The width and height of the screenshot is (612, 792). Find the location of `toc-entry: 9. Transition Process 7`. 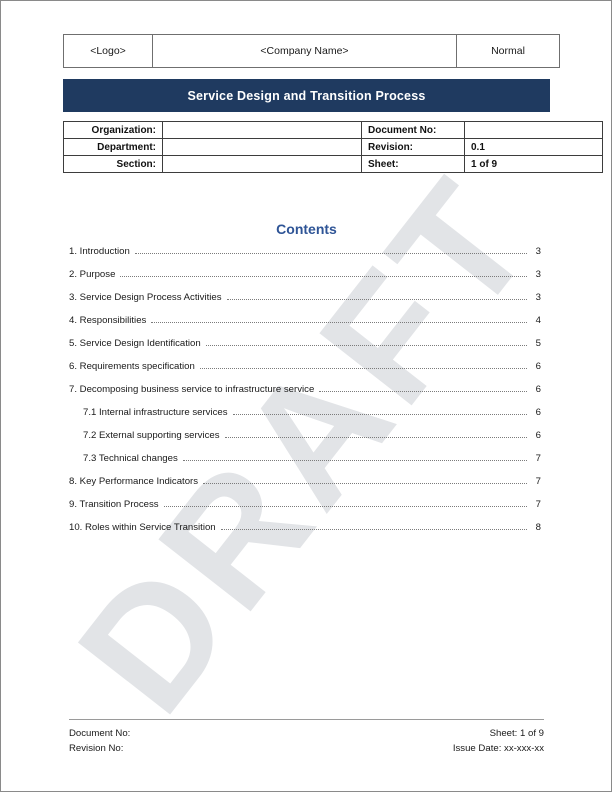

toc-entry: 9. Transition Process 7 is located at coordinates (305, 510).